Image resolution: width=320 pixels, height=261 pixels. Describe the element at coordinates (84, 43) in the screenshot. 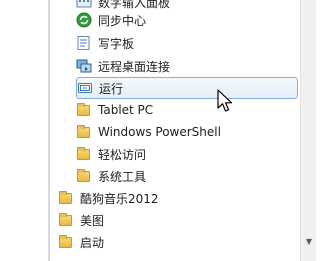

I see `wordpad-icon` at that location.